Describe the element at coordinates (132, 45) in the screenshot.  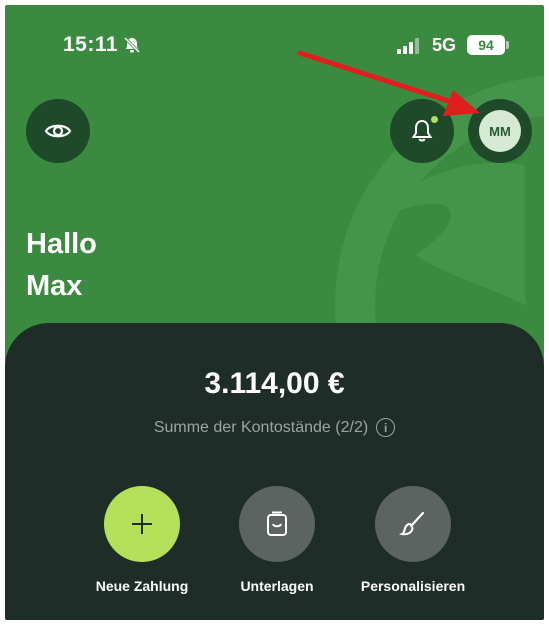
I see `bell-slash-icon` at that location.